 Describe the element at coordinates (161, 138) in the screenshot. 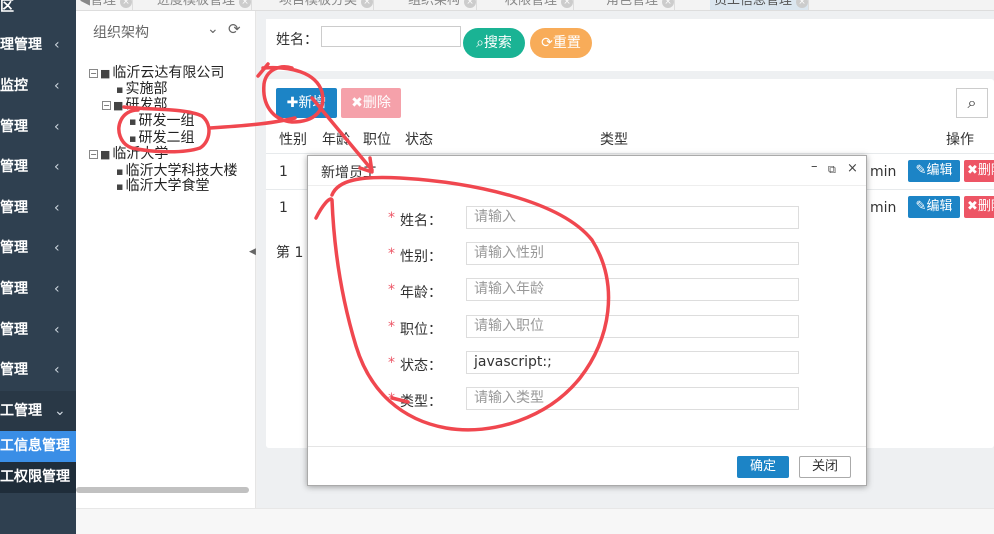

I see `tree-node: ▪ 研发二组` at that location.